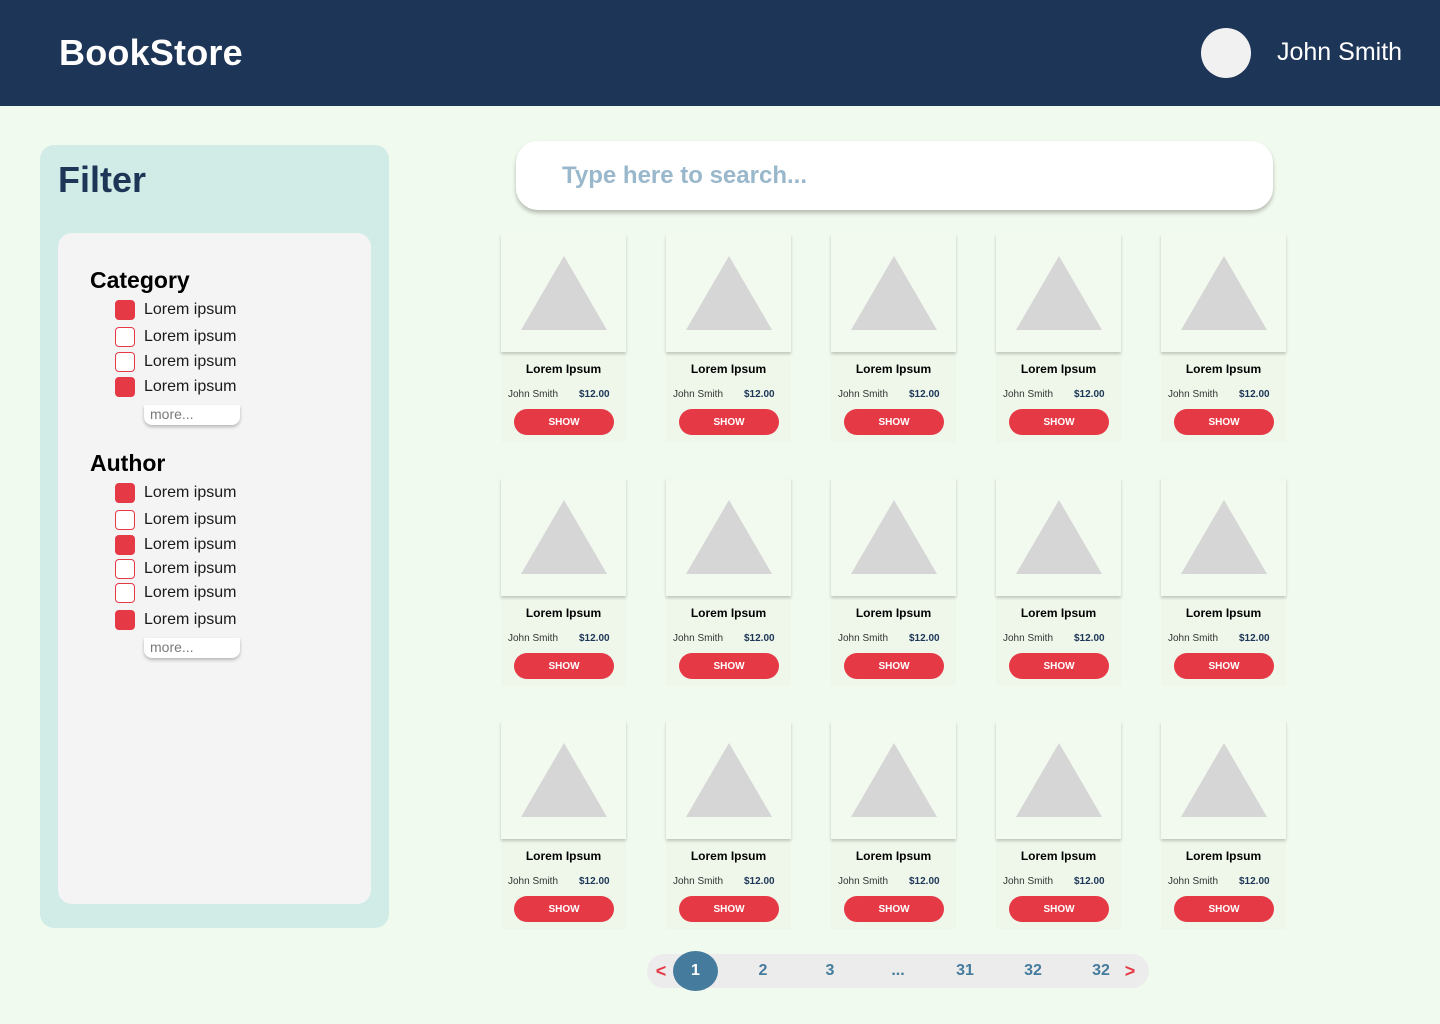 This screenshot has height=1024, width=1440. Describe the element at coordinates (695, 971) in the screenshot. I see `page-button-current: 1` at that location.